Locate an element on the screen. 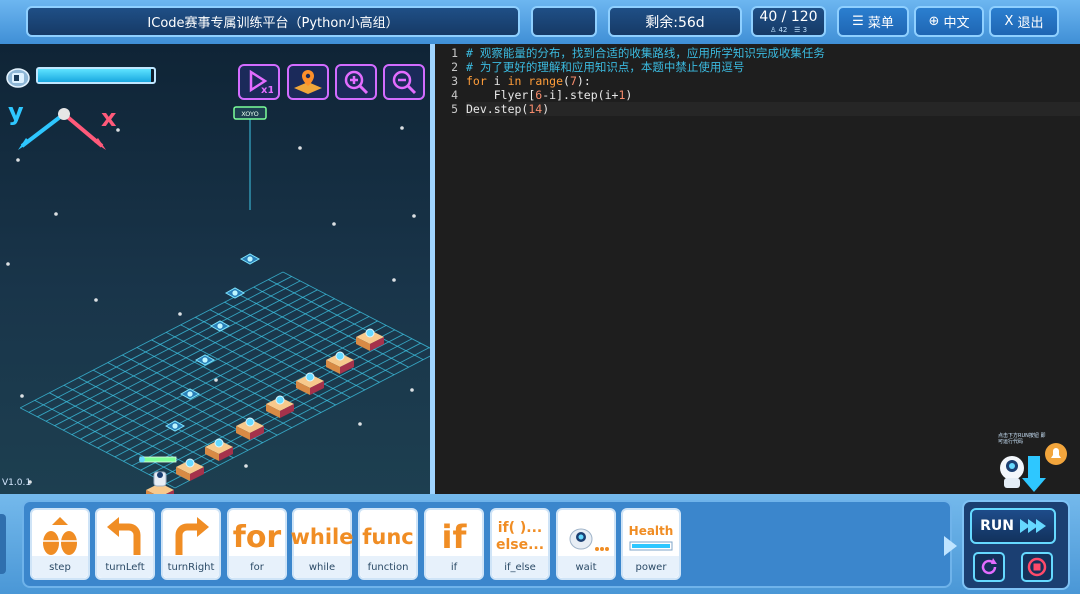 Image resolution: width=1080 pixels, height=594 pixels. while-glyph: while is located at coordinates (322, 537).